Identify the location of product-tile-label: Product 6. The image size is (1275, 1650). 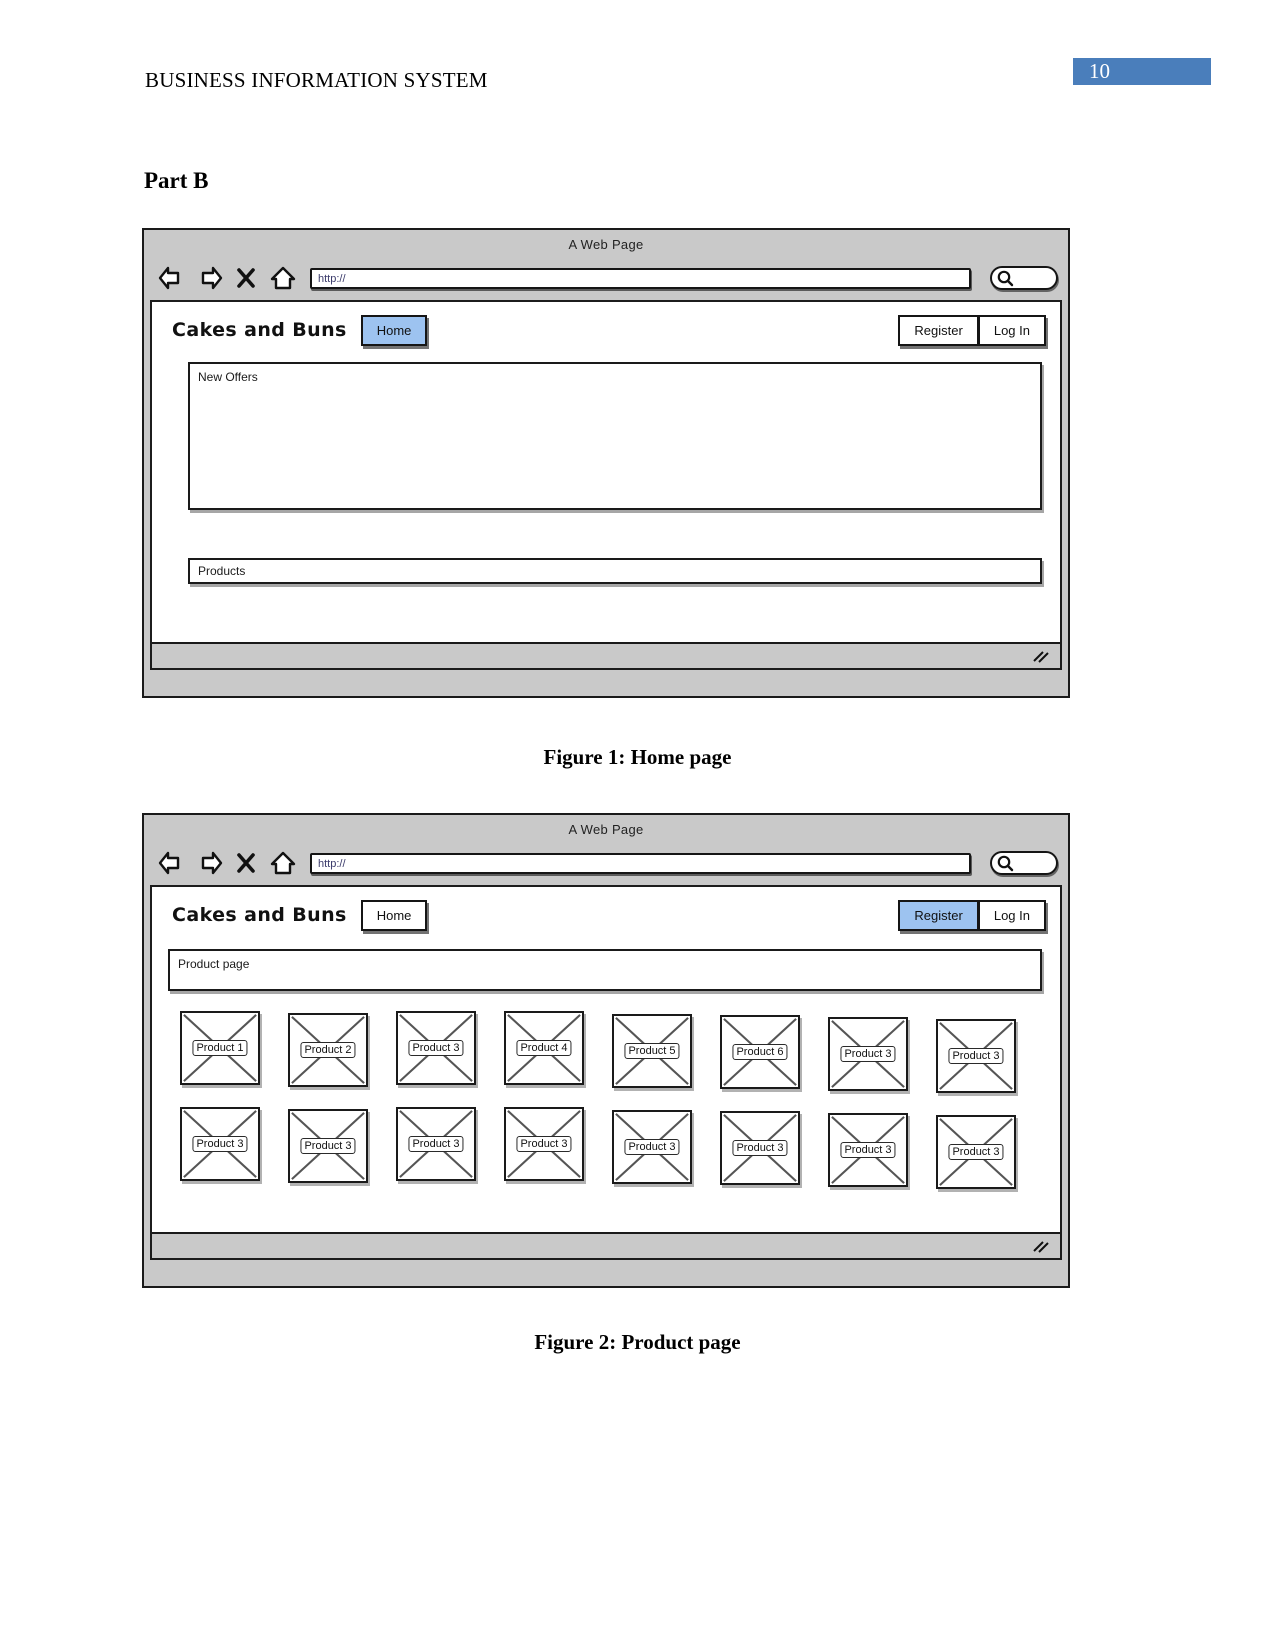
(760, 1052).